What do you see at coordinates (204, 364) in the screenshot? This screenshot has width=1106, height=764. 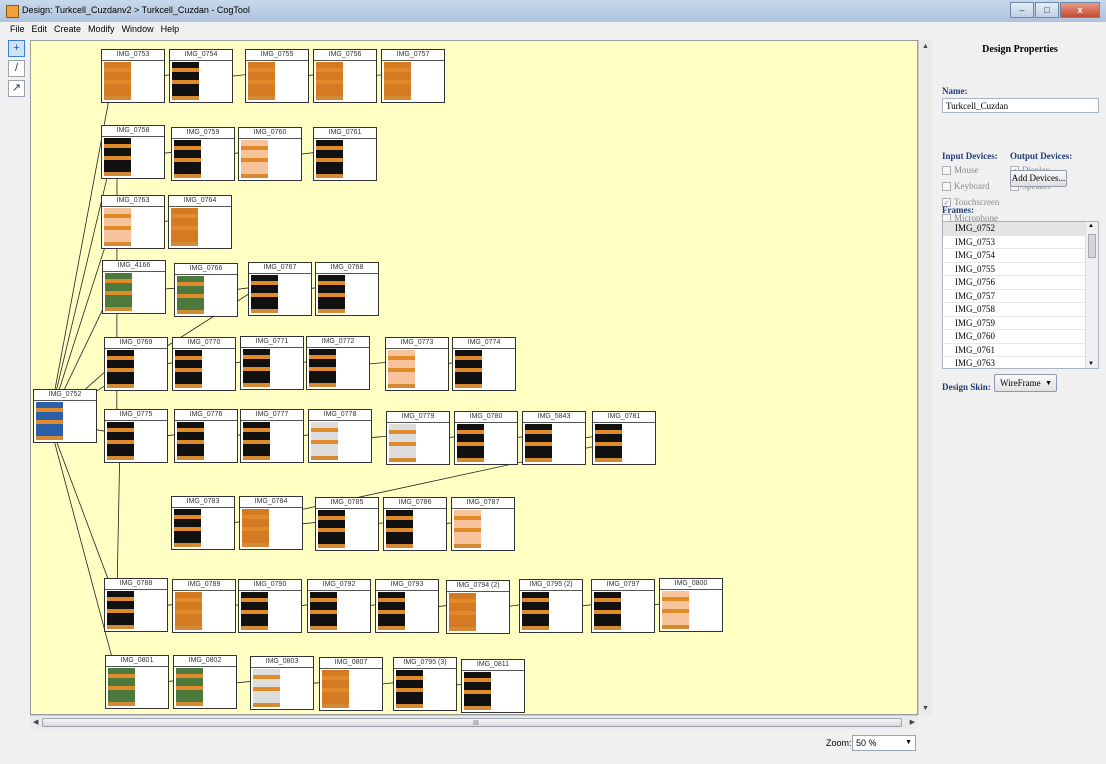 I see `frame-node: IMG_0770` at bounding box center [204, 364].